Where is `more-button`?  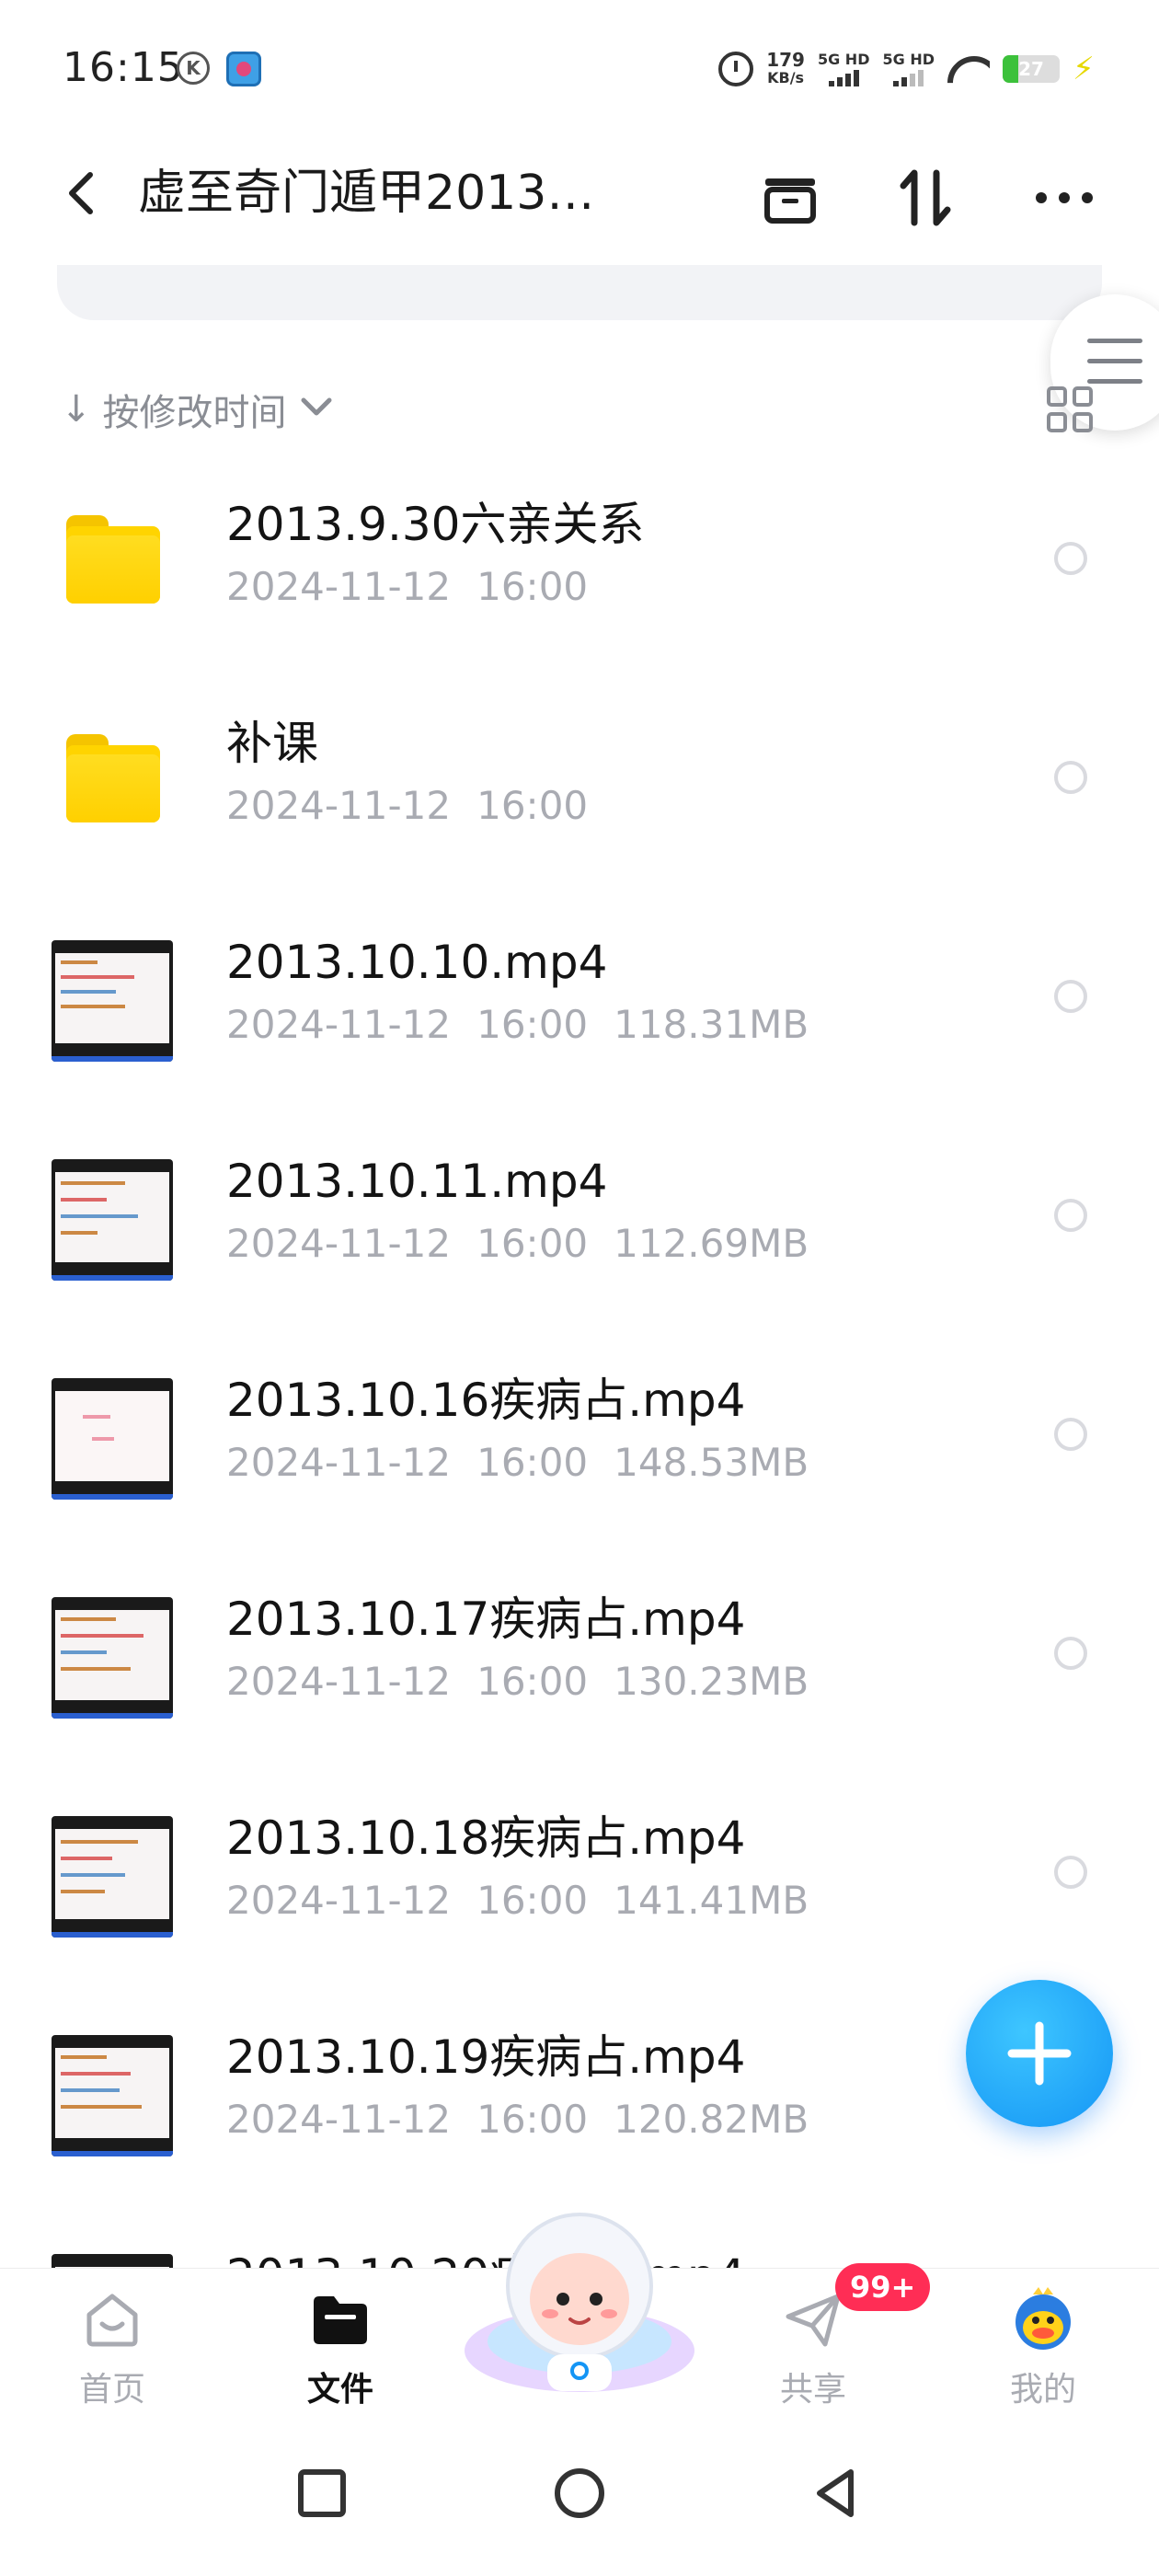
more-button is located at coordinates (1064, 198).